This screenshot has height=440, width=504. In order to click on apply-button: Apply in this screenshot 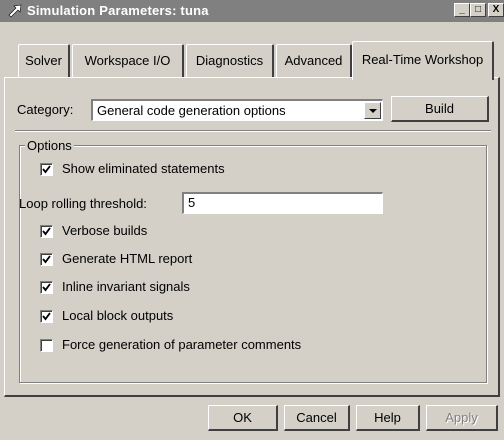, I will do `click(462, 418)`.